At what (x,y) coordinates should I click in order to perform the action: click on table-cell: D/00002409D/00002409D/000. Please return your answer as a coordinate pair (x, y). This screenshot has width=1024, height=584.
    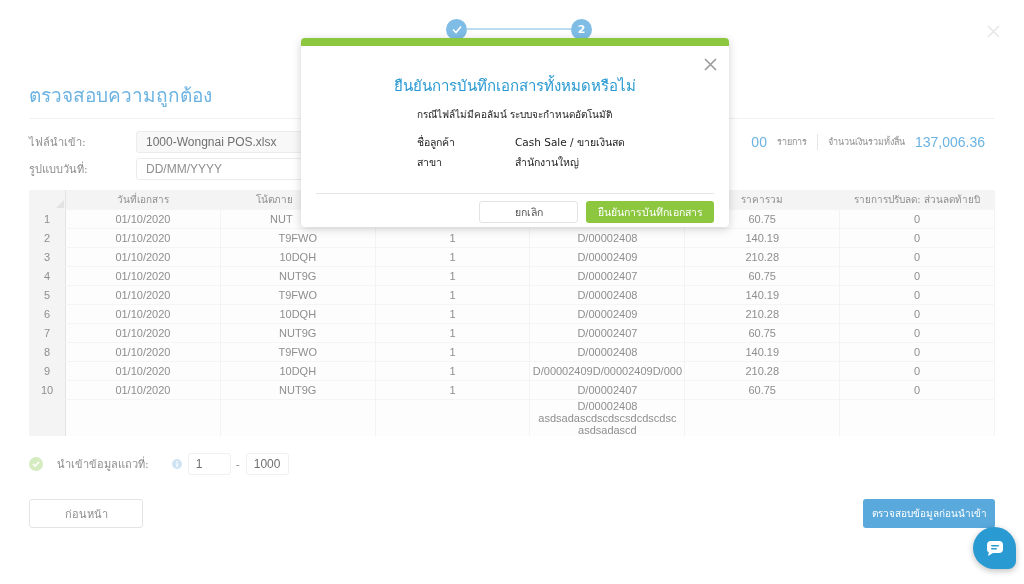
    Looking at the image, I should click on (607, 371).